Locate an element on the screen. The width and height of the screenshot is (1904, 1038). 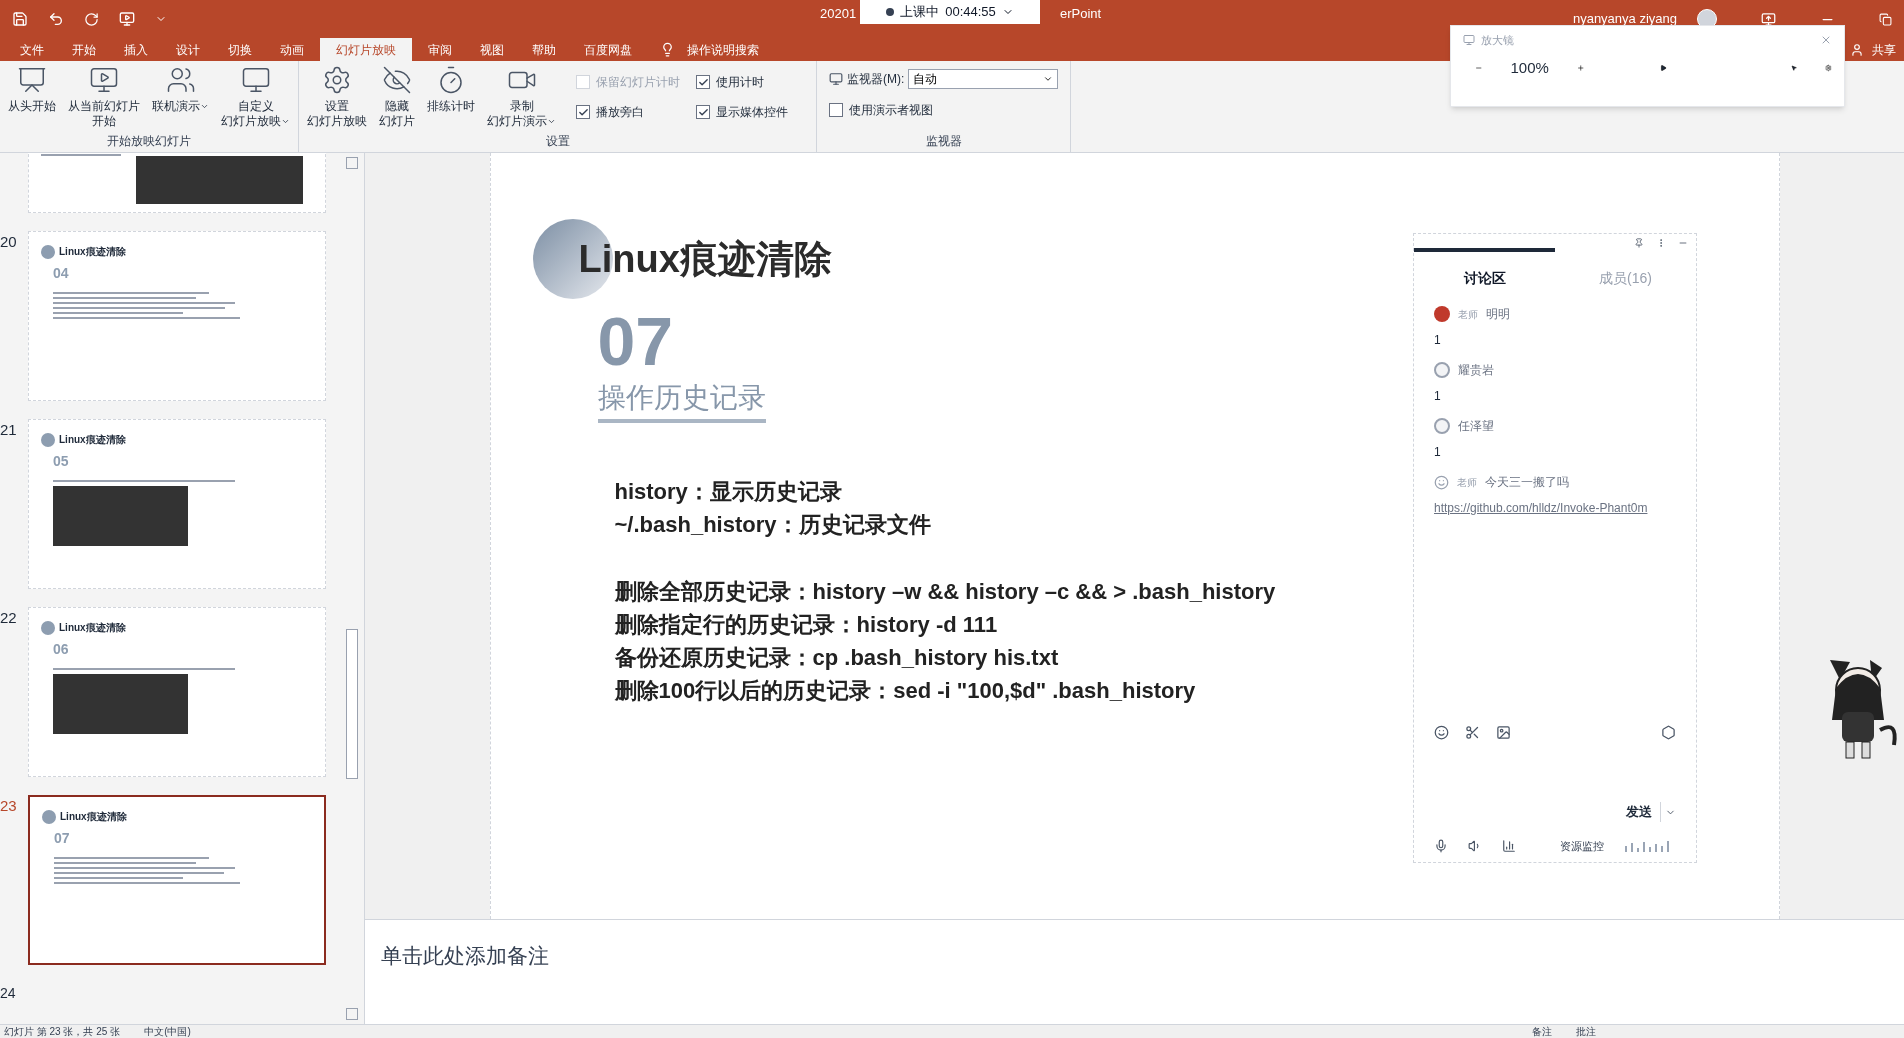
monitor-dropdown: 自动 is located at coordinates (983, 79).